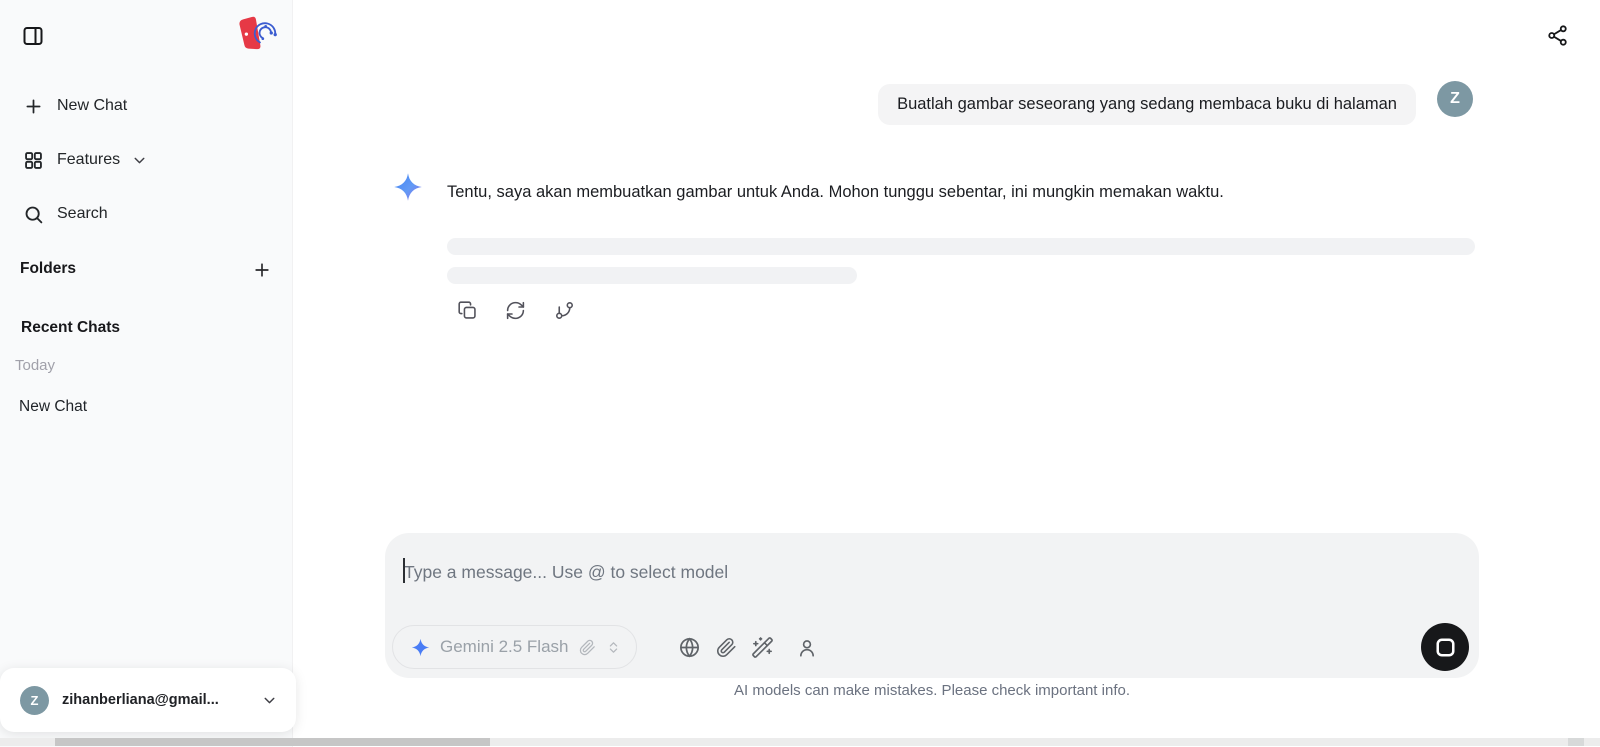 The width and height of the screenshot is (1600, 747). What do you see at coordinates (82, 213) in the screenshot?
I see `sidebar-item-label: Search` at bounding box center [82, 213].